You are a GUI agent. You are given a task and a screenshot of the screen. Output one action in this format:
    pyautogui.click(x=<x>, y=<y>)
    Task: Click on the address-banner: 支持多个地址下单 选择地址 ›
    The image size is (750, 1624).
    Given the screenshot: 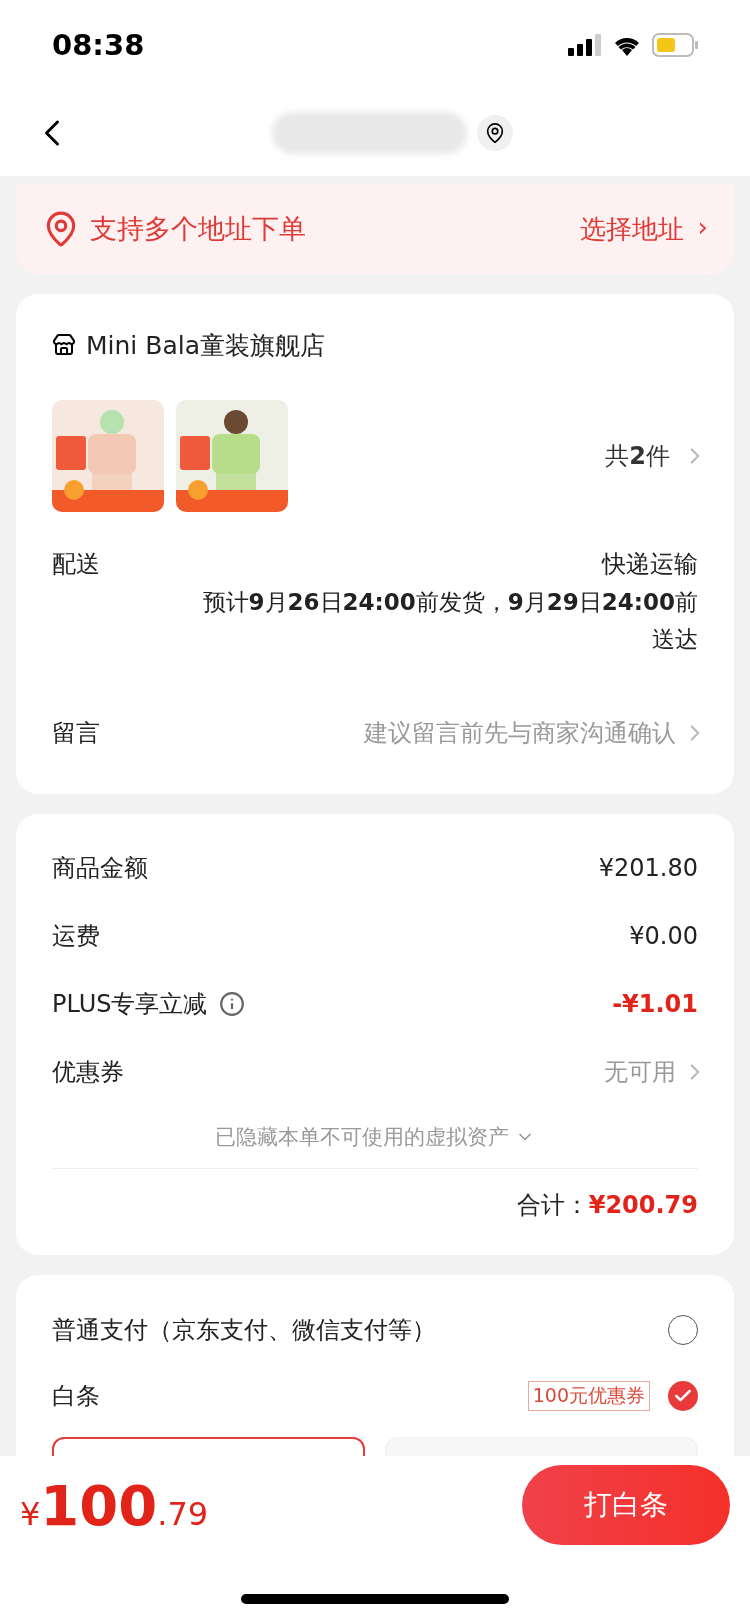 What is the action you would take?
    pyautogui.click(x=375, y=229)
    